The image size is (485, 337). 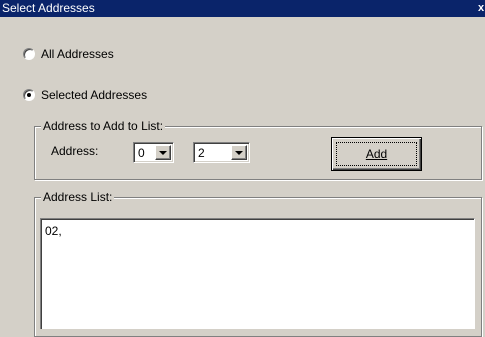 I want to click on radio-all-addresses: All Addresses, so click(x=68, y=54).